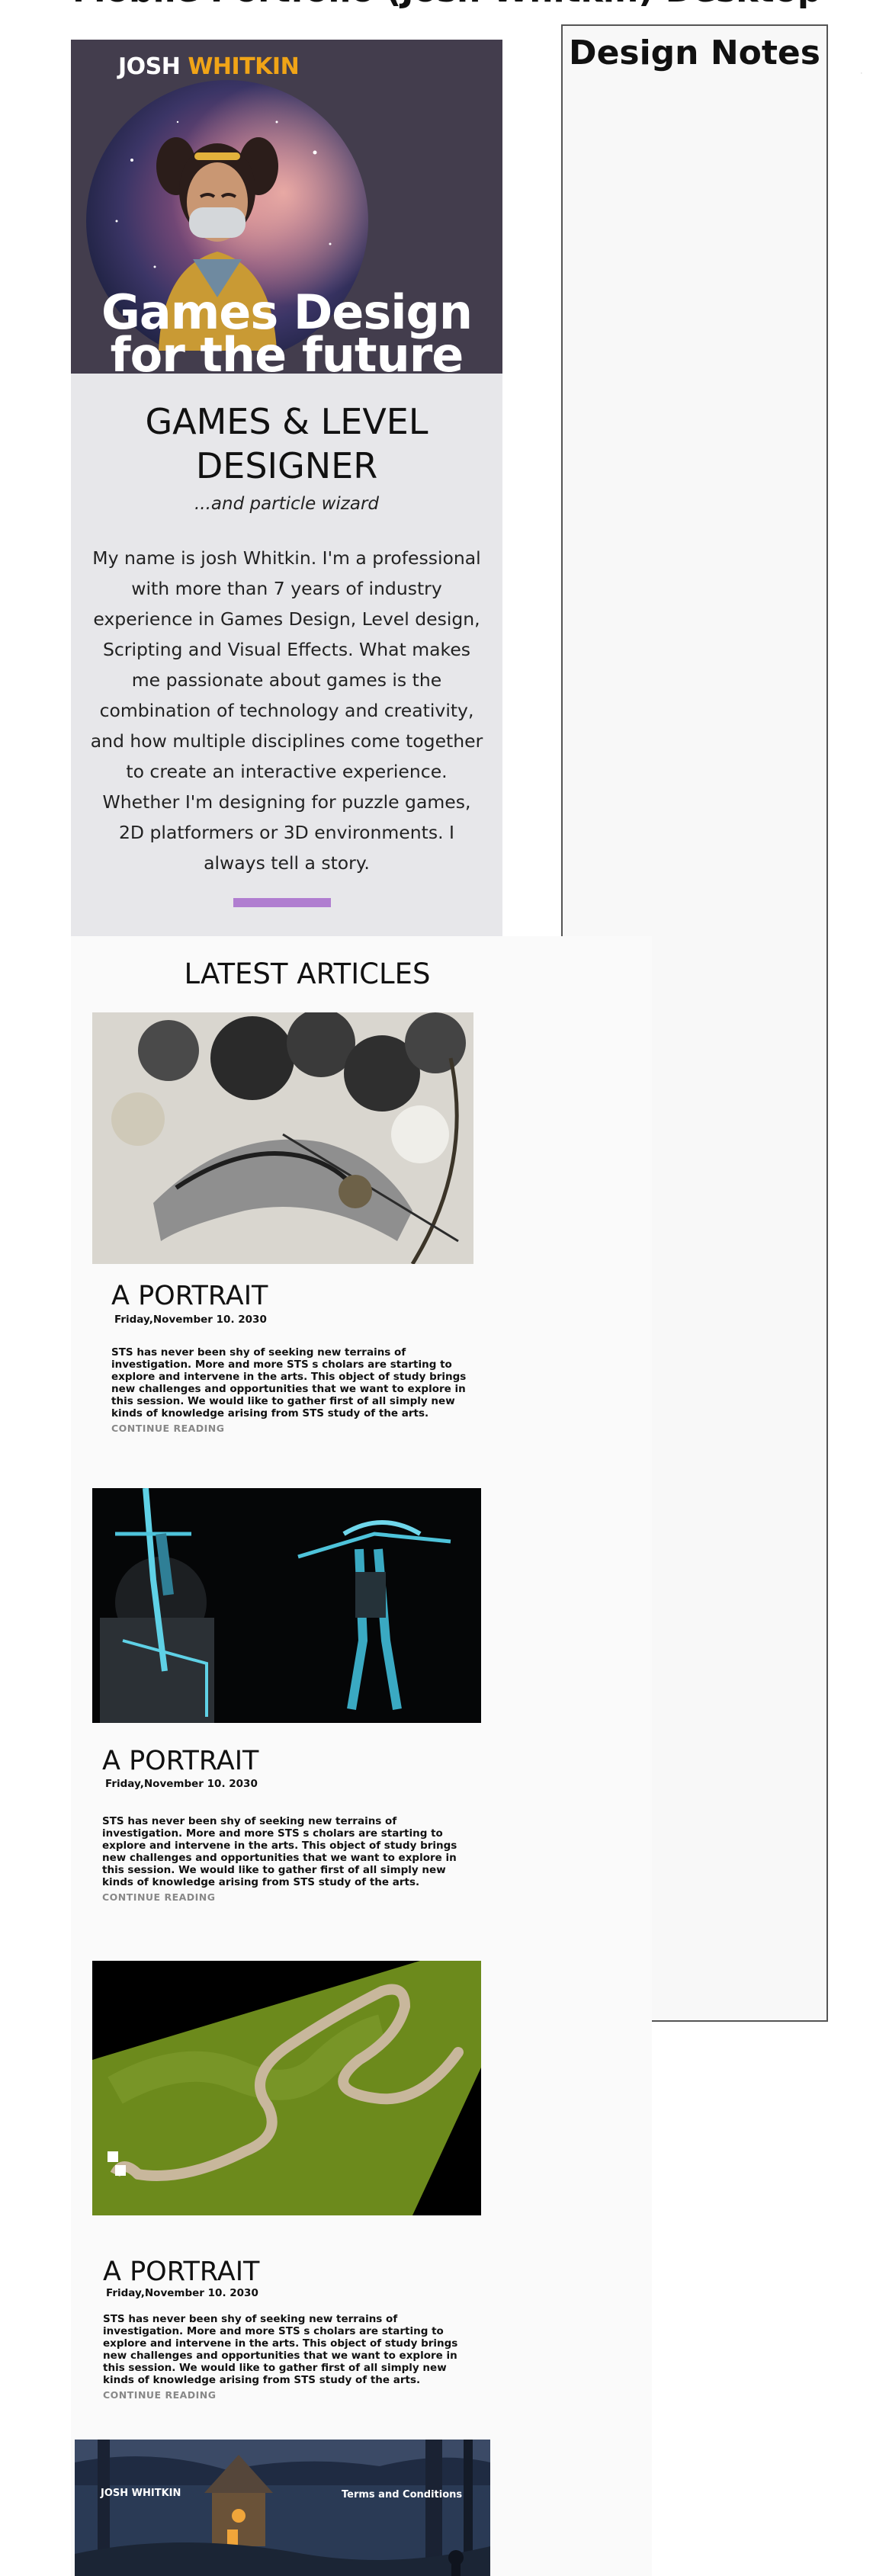  I want to click on footer-forest-illustration, so click(282, 2508).